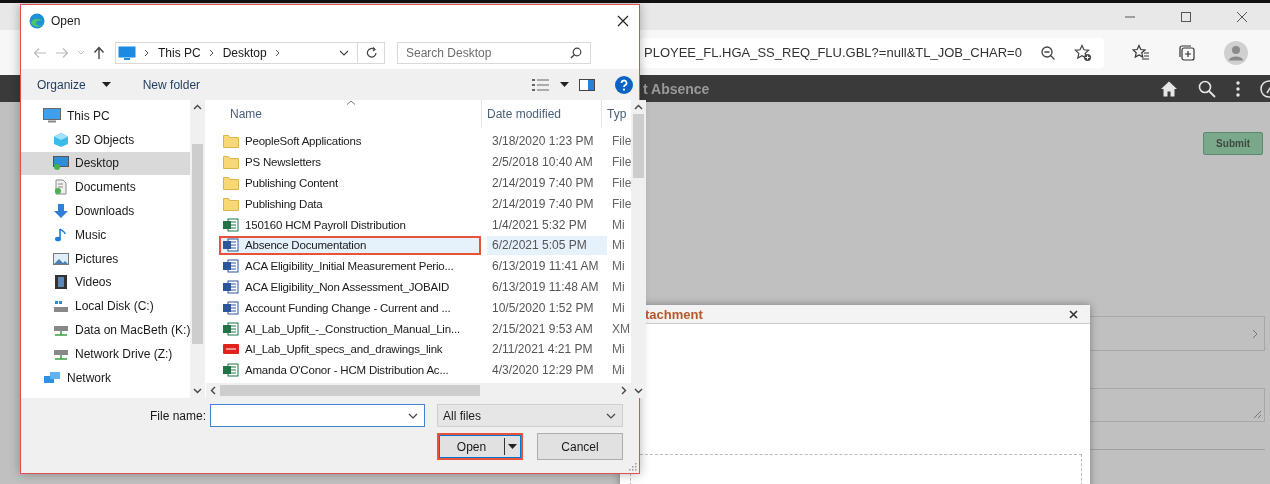  What do you see at coordinates (231, 349) in the screenshot?
I see `pdf-icon` at bounding box center [231, 349].